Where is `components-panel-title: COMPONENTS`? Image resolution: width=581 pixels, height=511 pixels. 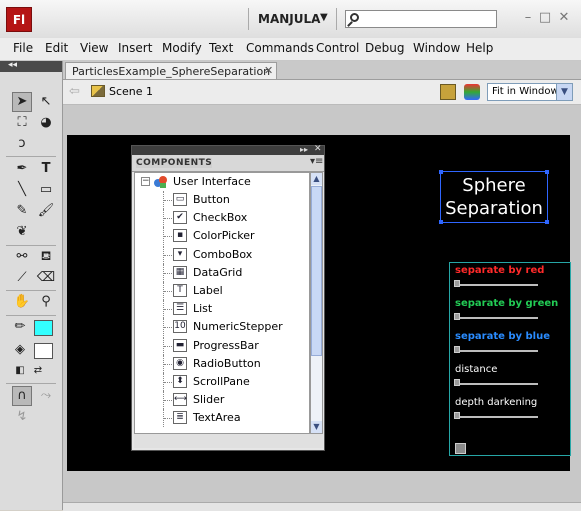 components-panel-title: COMPONENTS is located at coordinates (174, 163).